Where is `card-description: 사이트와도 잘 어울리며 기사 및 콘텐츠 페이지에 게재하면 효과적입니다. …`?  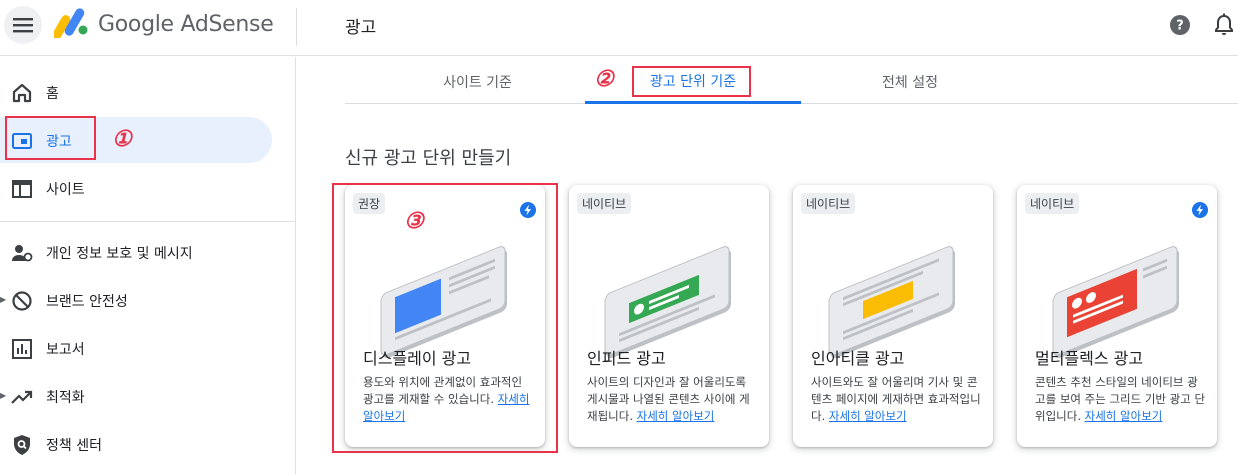 card-description: 사이트와도 잘 어울리며 기사 및 콘텐츠 페이지에 게재하면 효과적입니다. … is located at coordinates (897, 399).